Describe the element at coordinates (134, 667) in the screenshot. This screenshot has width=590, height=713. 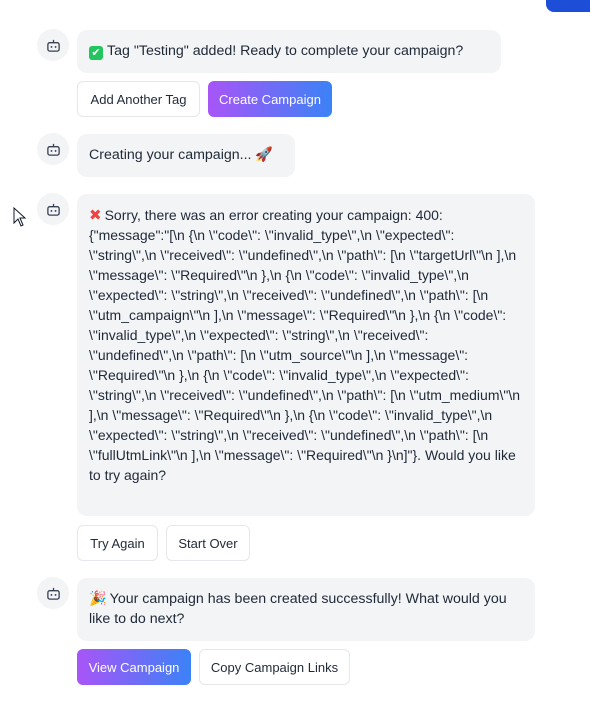
I see `view-campaign-button: View Campaign` at that location.